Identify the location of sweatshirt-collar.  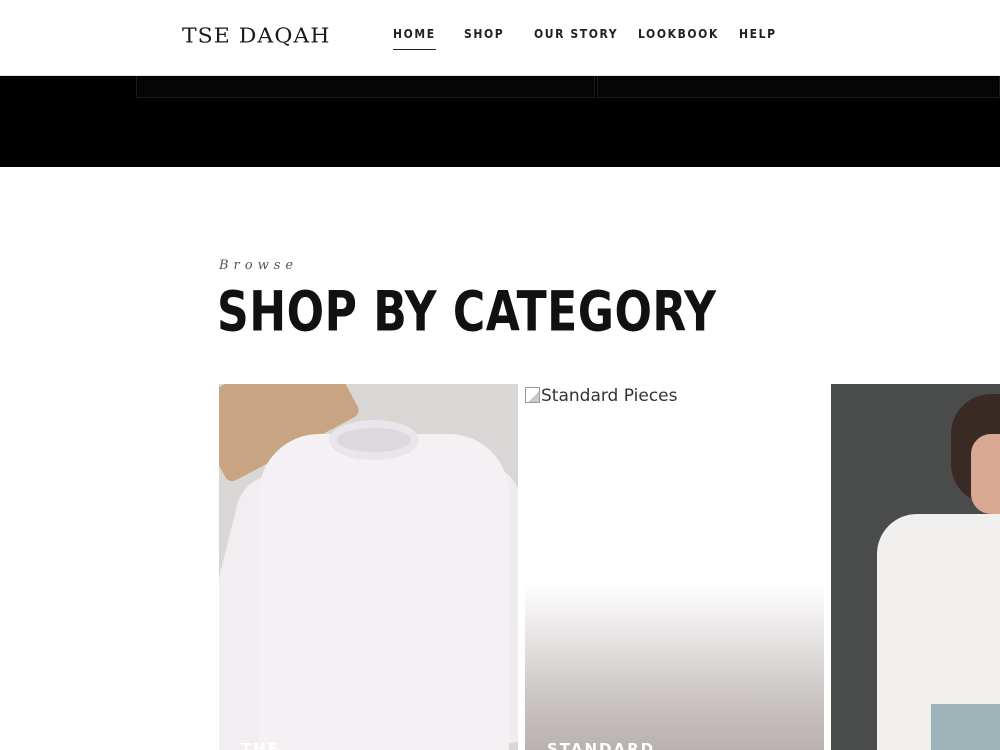
(374, 440).